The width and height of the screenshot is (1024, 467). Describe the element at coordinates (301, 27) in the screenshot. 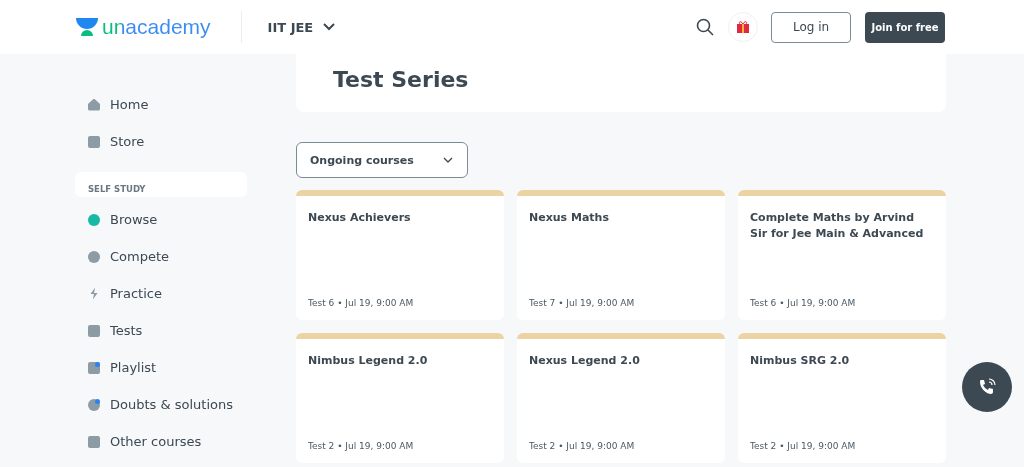

I see `goal-selector: IIT JEE` at that location.